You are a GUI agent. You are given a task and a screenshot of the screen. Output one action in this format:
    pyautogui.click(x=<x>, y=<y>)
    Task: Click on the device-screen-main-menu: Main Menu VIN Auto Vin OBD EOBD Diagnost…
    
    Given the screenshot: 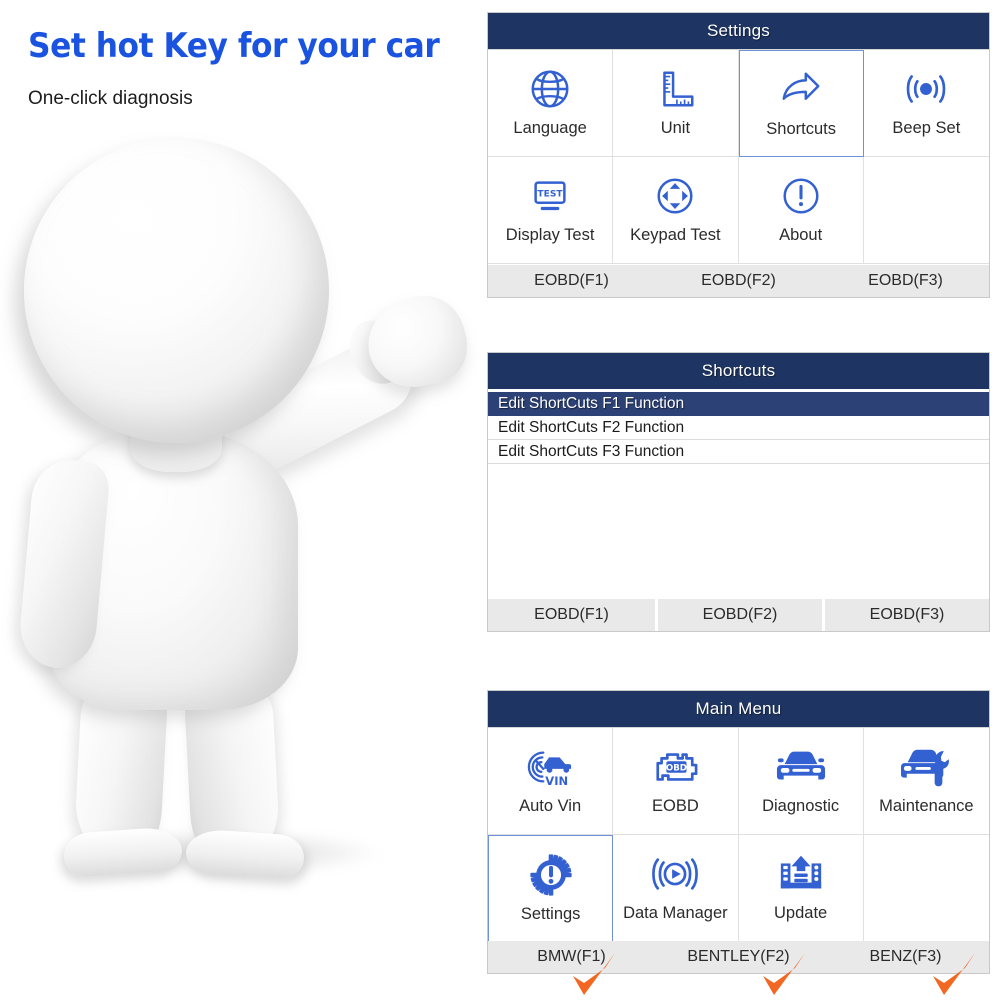 What is the action you would take?
    pyautogui.click(x=738, y=832)
    